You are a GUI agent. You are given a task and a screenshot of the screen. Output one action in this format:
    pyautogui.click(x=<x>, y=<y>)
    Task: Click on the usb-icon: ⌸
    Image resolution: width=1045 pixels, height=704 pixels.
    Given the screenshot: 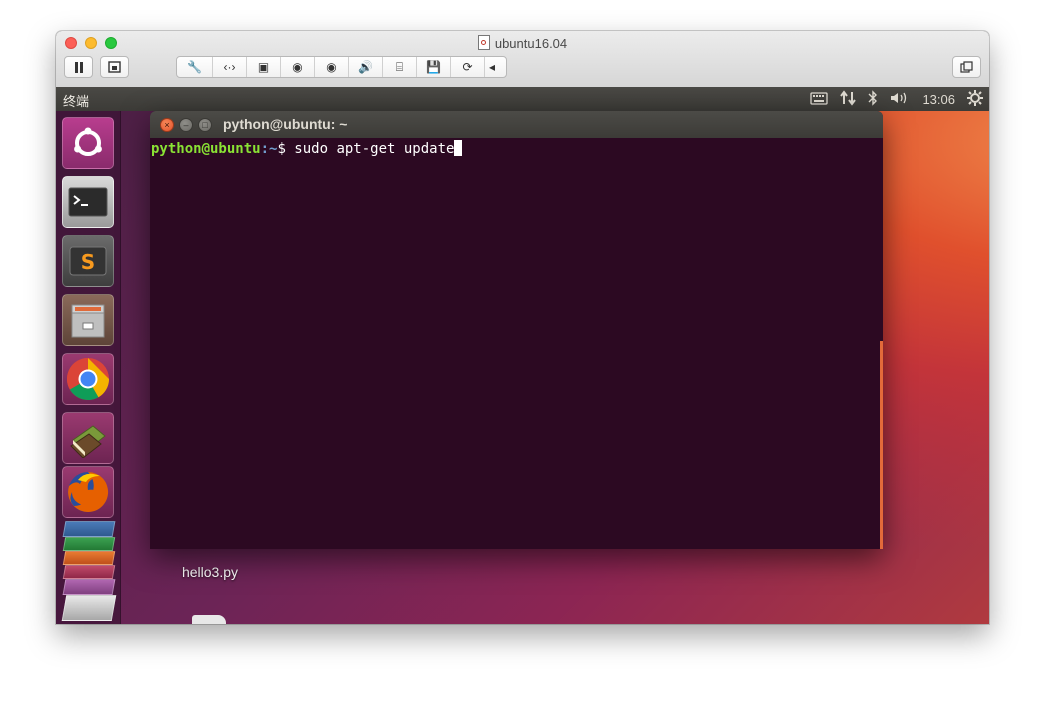 What is the action you would take?
    pyautogui.click(x=400, y=67)
    